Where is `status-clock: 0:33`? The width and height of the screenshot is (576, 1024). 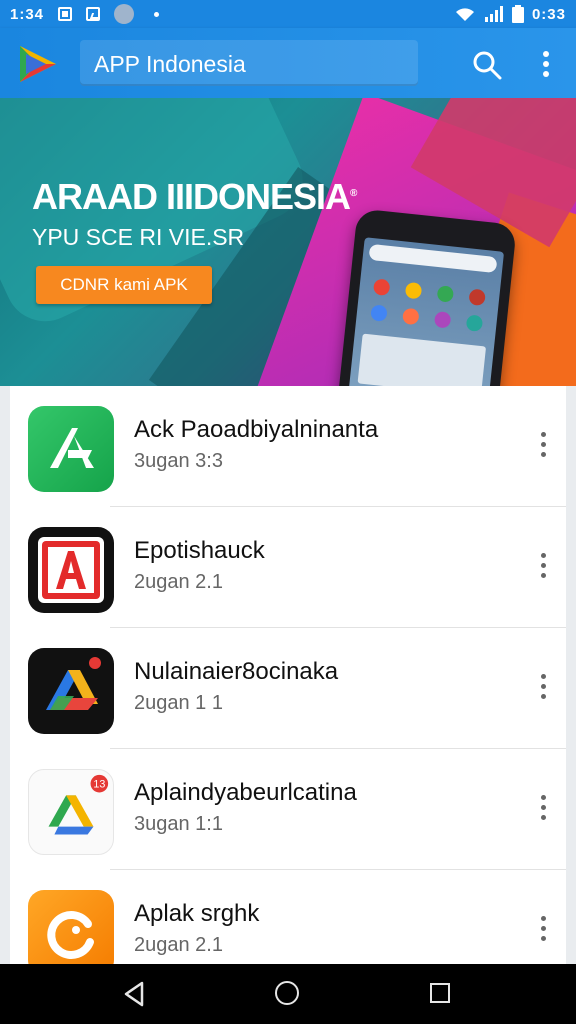
status-clock: 0:33 is located at coordinates (548, 14).